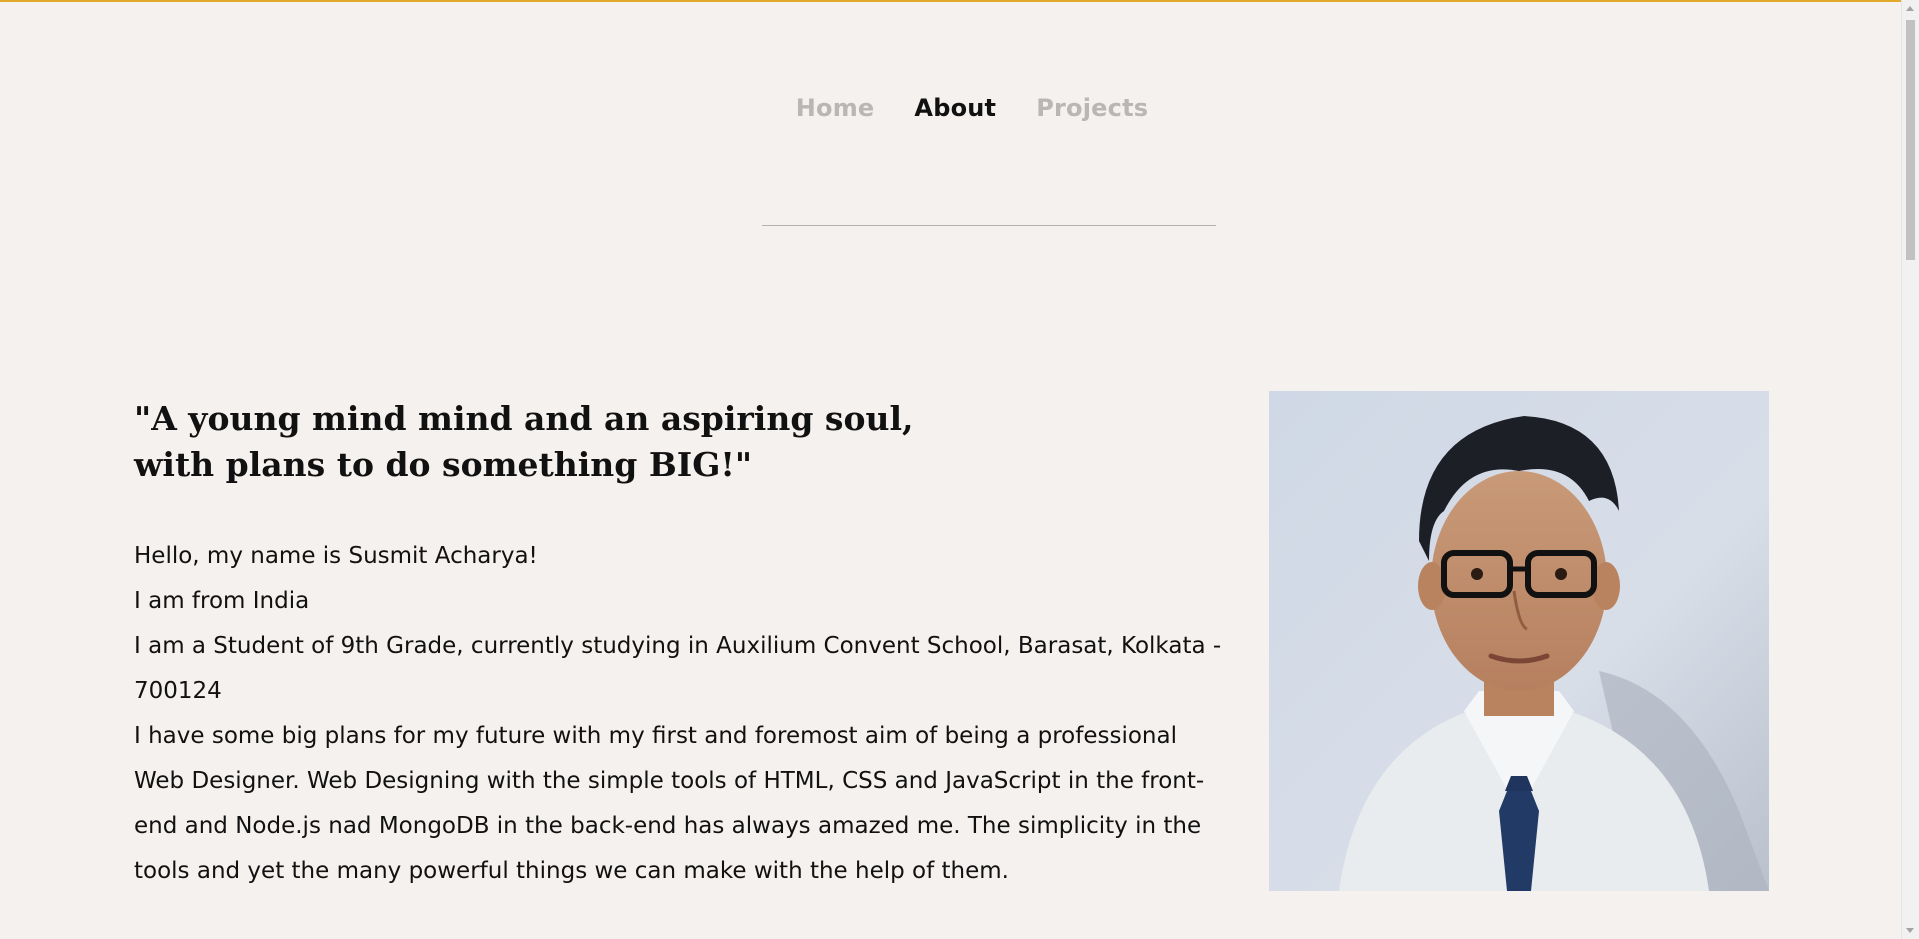 The width and height of the screenshot is (1919, 939). What do you see at coordinates (835, 108) in the screenshot?
I see `nav-home: Home` at bounding box center [835, 108].